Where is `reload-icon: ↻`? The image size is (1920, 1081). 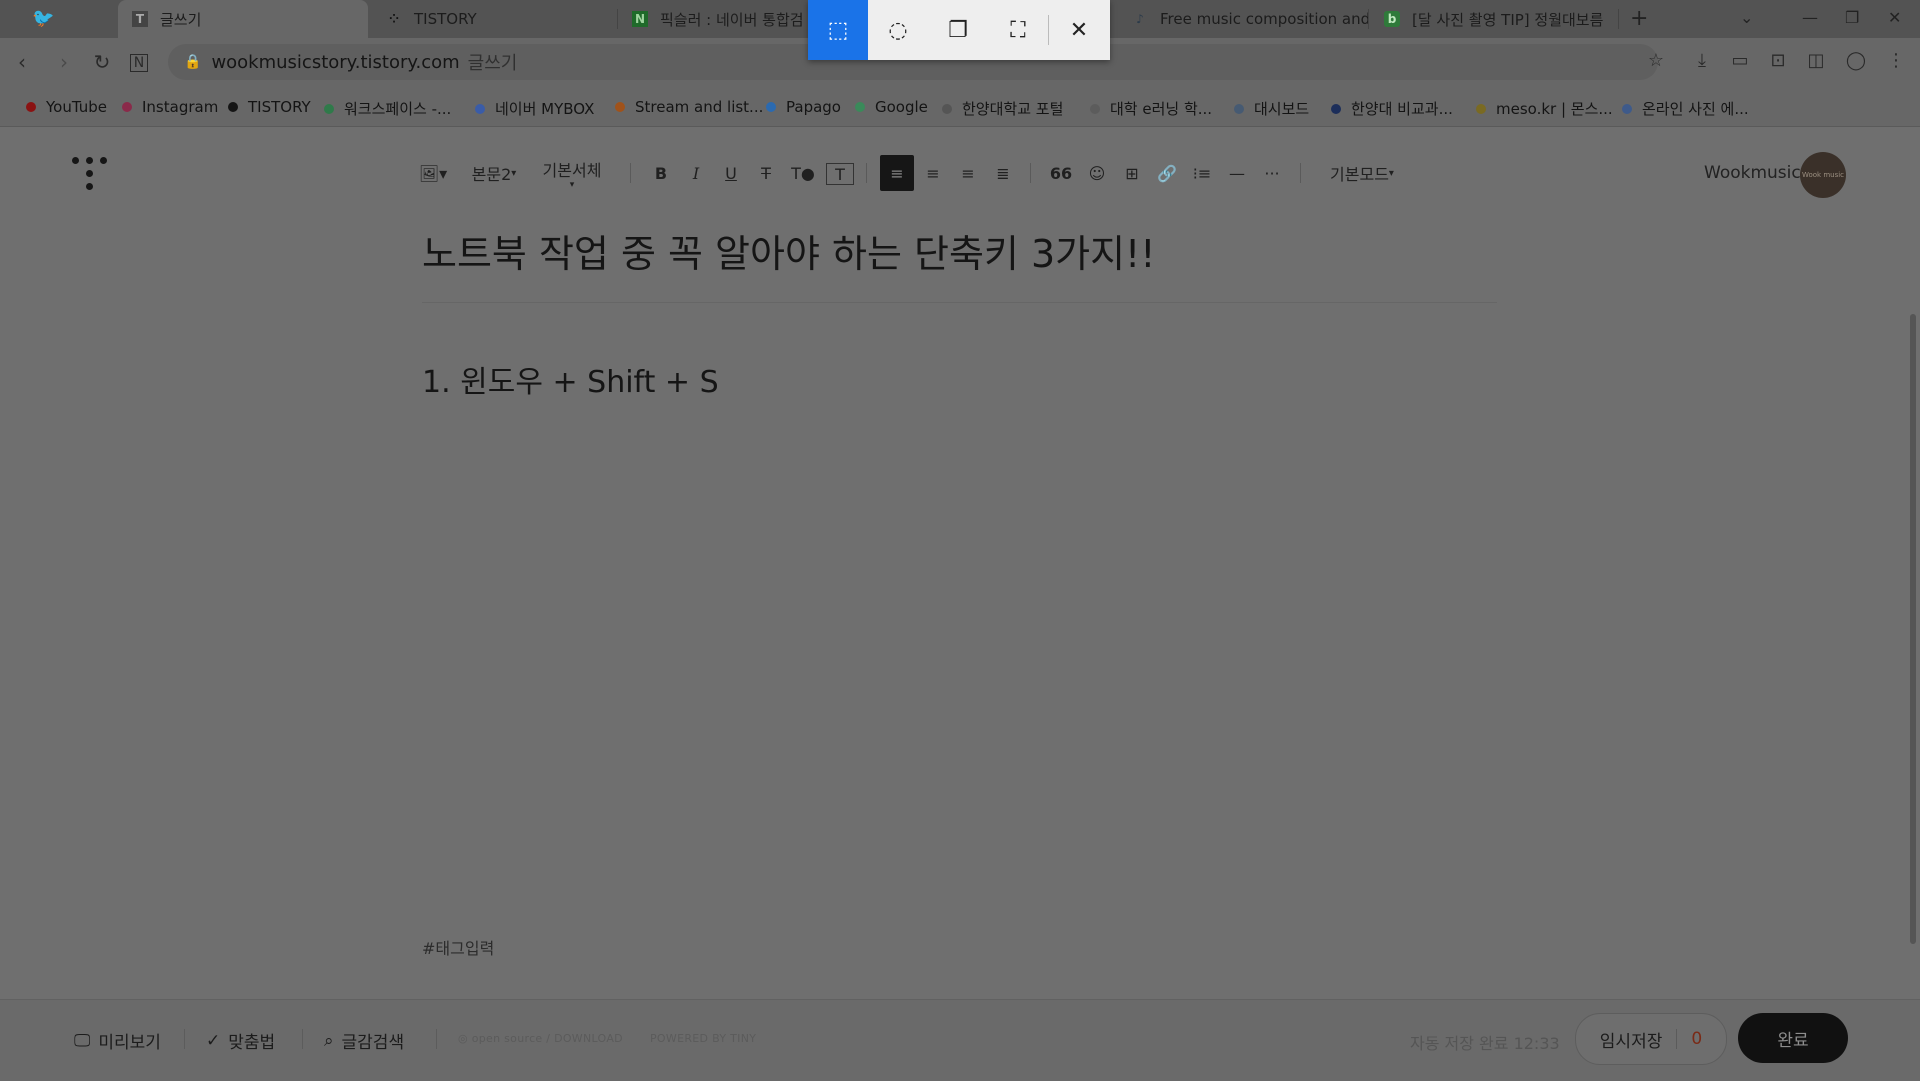 reload-icon: ↻ is located at coordinates (102, 62).